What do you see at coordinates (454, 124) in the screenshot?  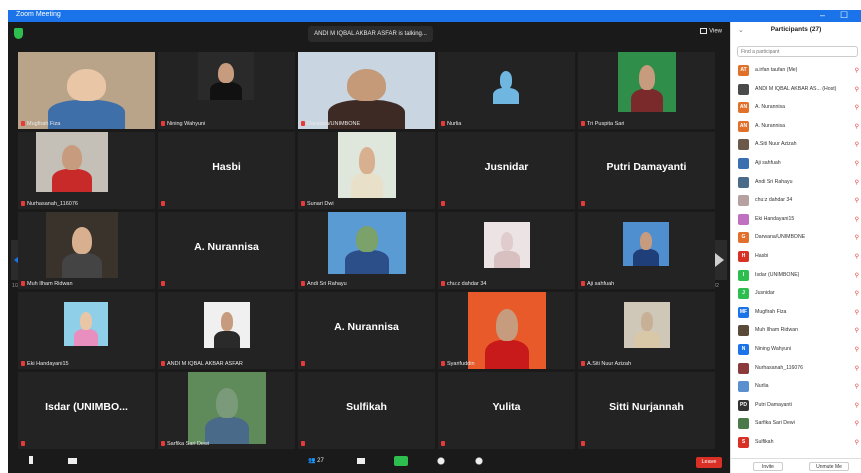 I see `tile-label-text: Nurlia` at bounding box center [454, 124].